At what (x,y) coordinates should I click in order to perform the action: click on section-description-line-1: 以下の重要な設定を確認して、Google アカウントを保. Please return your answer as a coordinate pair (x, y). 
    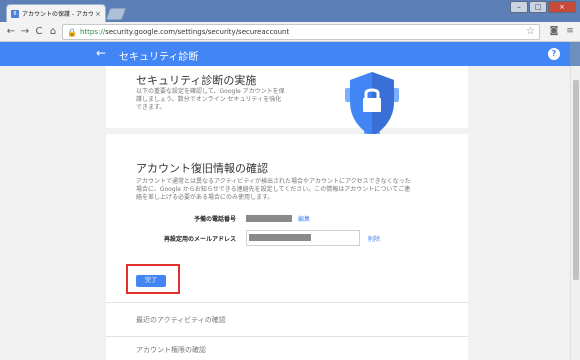
    Looking at the image, I should click on (210, 91).